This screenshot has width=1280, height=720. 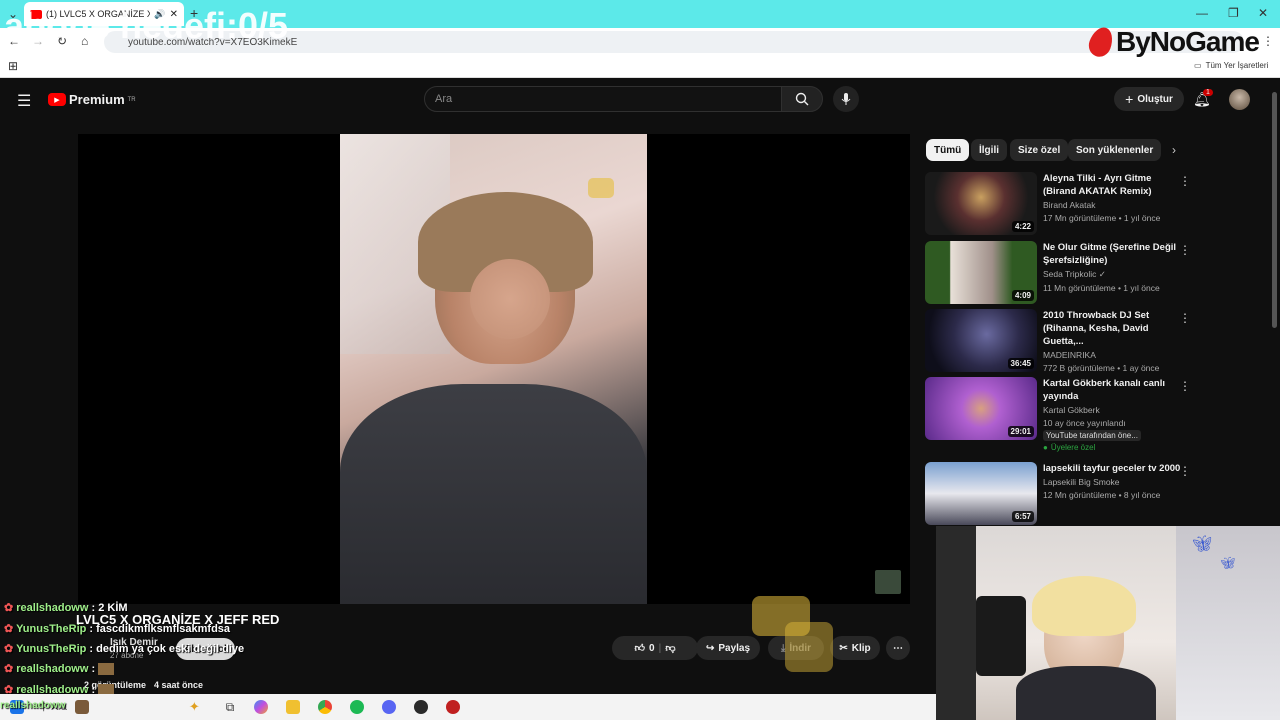 What do you see at coordinates (981, 203) in the screenshot?
I see `video-thumbnail: 4:22` at bounding box center [981, 203].